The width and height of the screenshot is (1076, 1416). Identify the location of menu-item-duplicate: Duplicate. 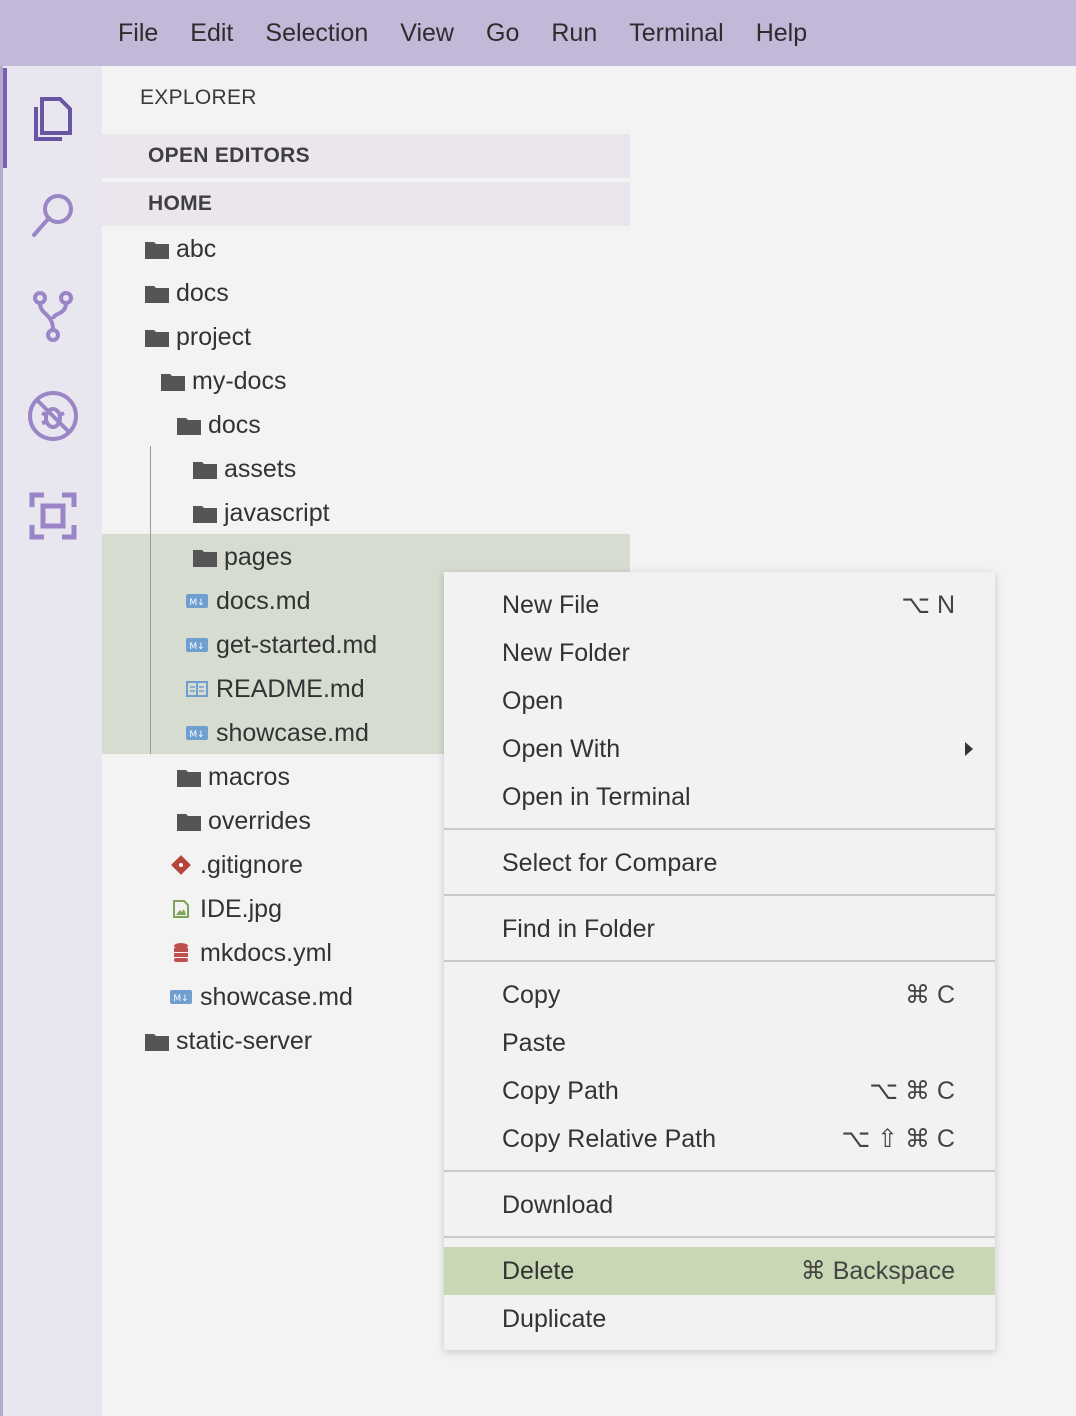
(719, 1319).